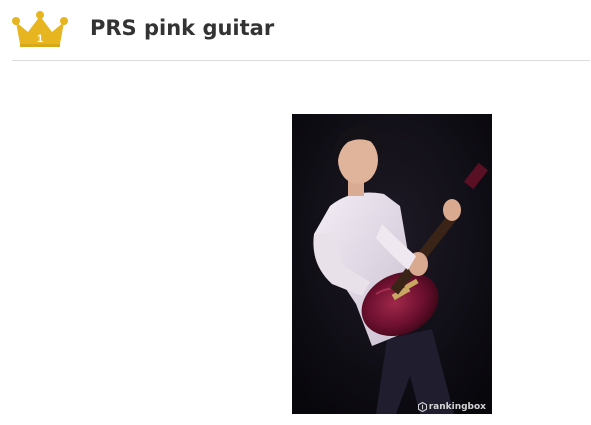 The height and width of the screenshot is (425, 591). I want to click on watermark: rankingbox, so click(451, 407).